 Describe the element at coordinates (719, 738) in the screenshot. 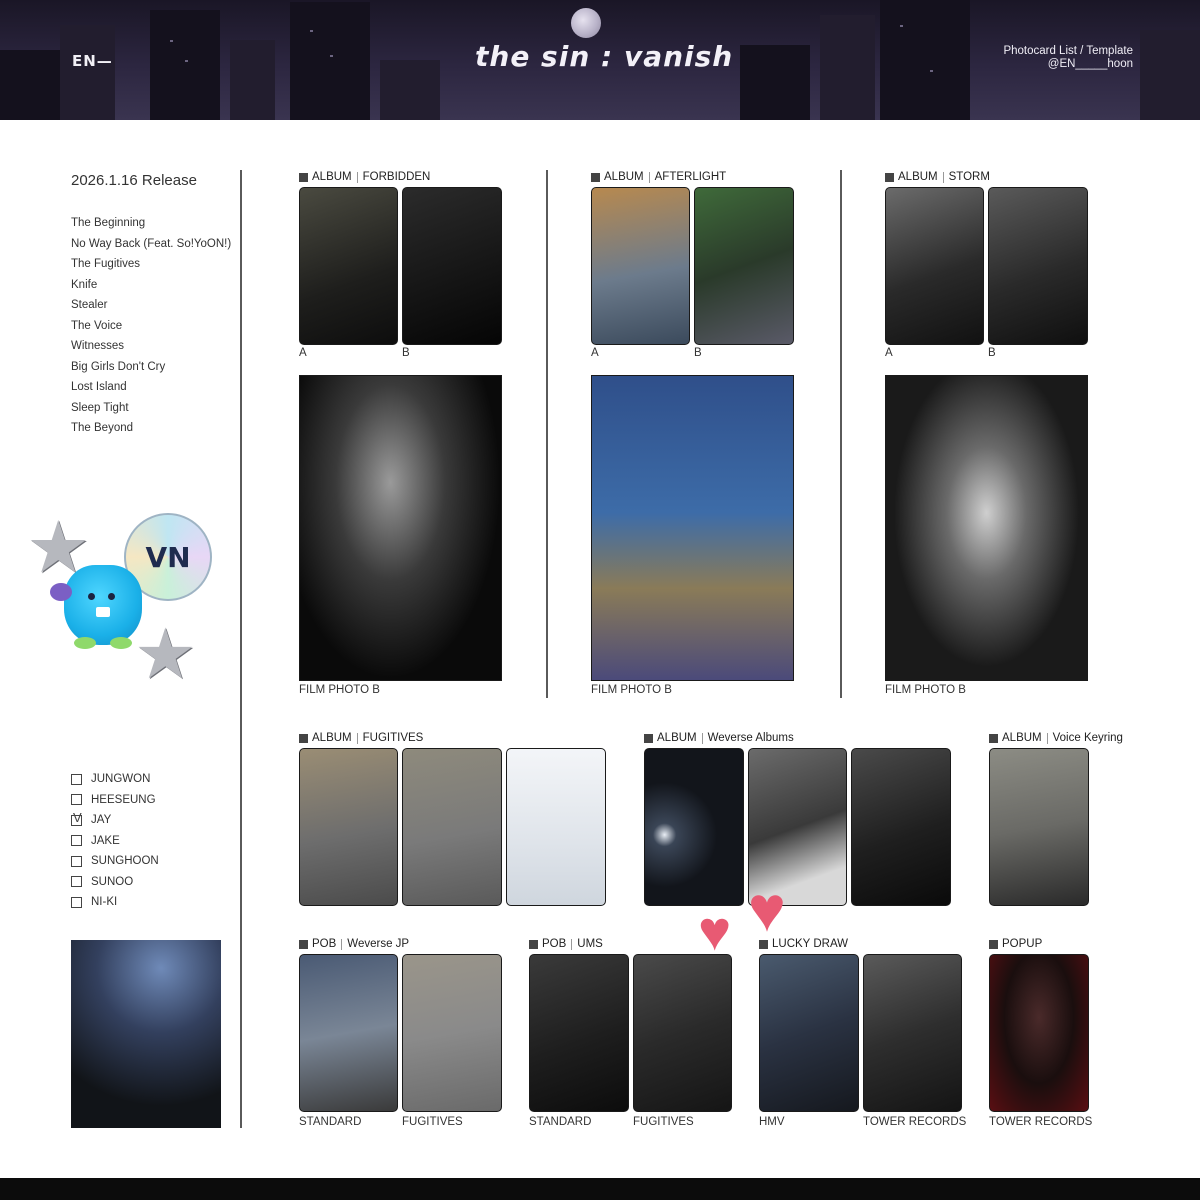

I see `section-title-weverse-albums: ALBUM Weverse Albums` at that location.